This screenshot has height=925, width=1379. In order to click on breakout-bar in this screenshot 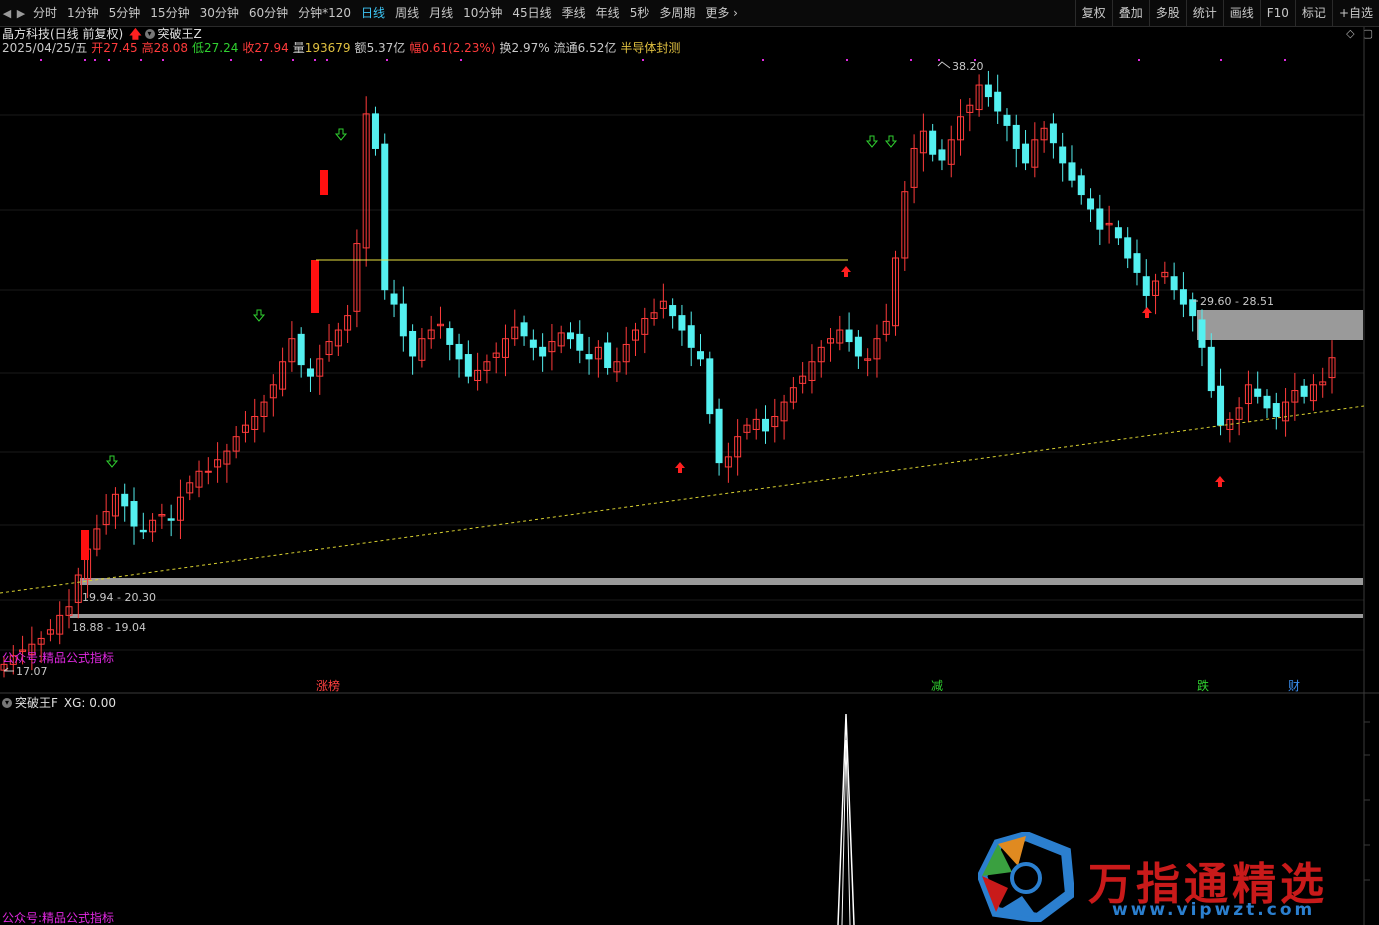, I will do `click(315, 286)`.